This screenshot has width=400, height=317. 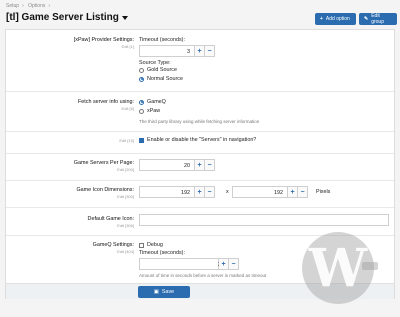 I want to click on icon-height-stepper: 192 + −, so click(x=270, y=192).